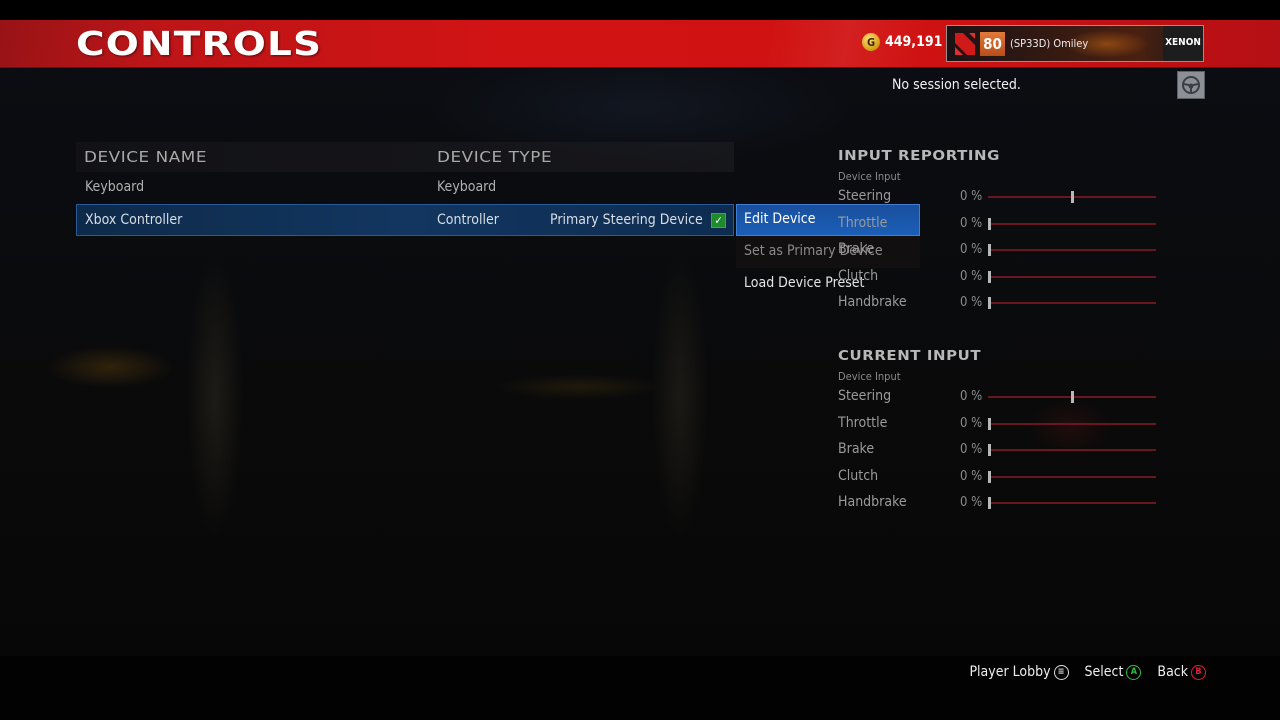  I want to click on steering-wheel-icon, so click(1191, 85).